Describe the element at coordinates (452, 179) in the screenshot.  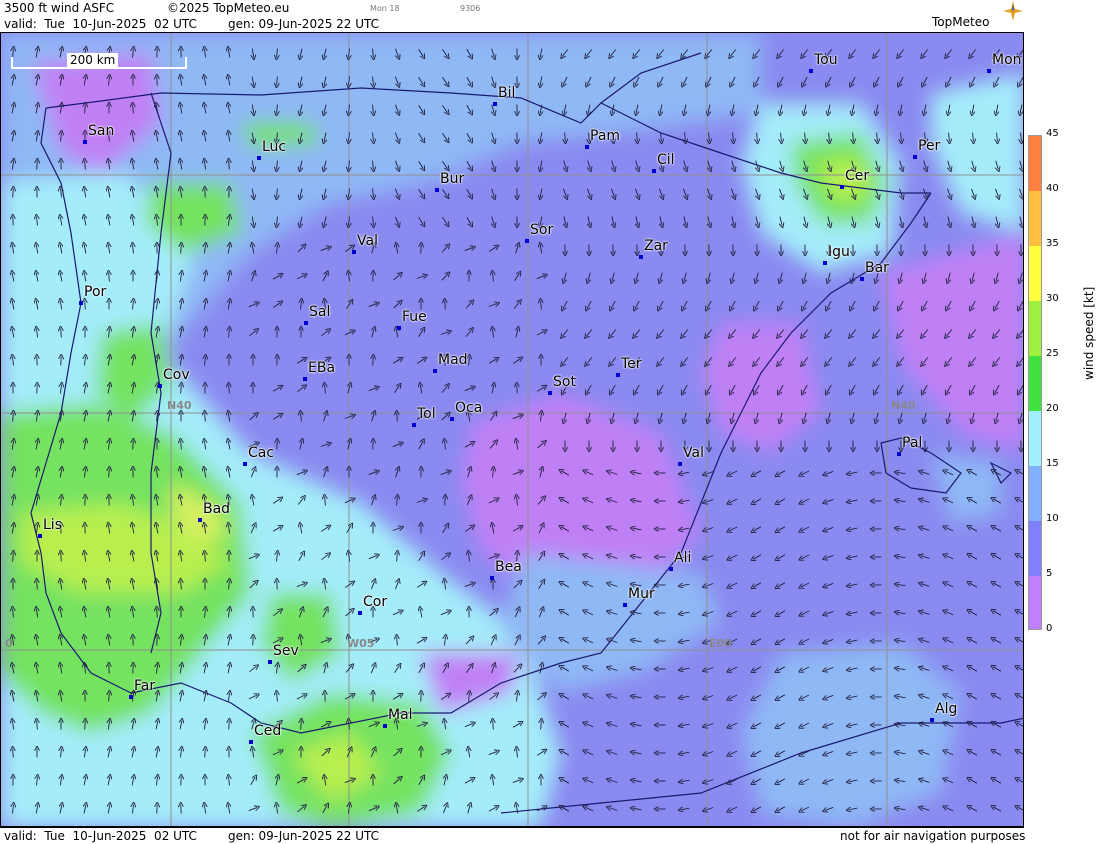
I see `city-label: Bur` at that location.